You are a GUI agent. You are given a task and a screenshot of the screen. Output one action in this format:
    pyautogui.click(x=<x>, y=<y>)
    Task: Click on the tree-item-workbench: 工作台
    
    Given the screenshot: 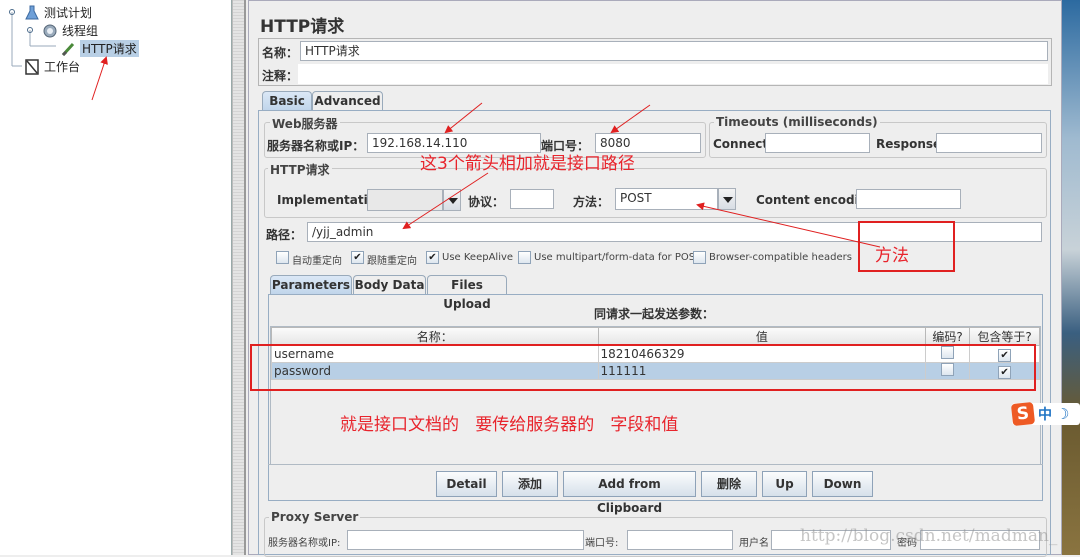 What is the action you would take?
    pyautogui.click(x=52, y=66)
    